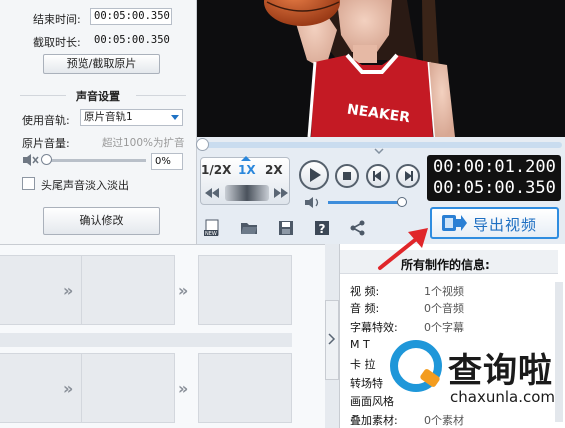 This screenshot has width=565, height=428. Describe the element at coordinates (143, 143) in the screenshot. I see `volume-hint: 超过100%为扩音` at that location.